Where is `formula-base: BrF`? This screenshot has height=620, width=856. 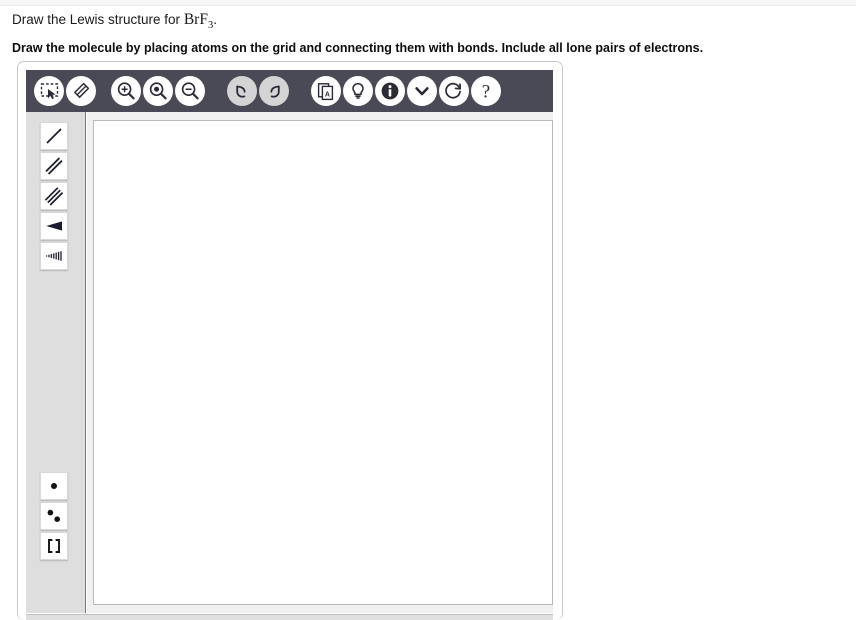
formula-base: BrF is located at coordinates (195, 19).